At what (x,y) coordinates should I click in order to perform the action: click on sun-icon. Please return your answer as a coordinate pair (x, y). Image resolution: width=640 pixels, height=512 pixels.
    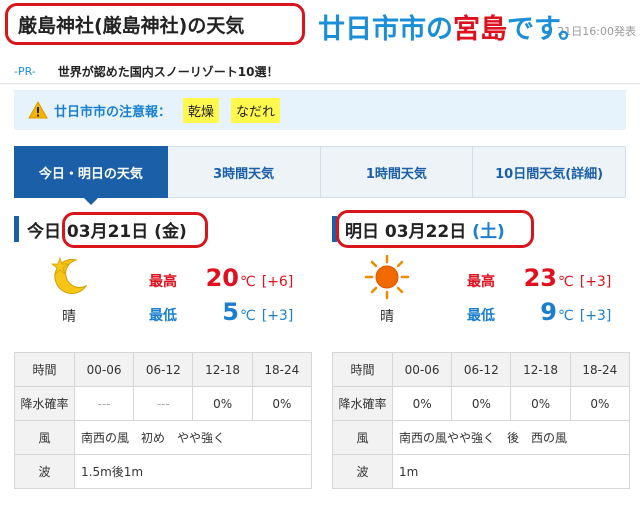
    Looking at the image, I should click on (387, 277).